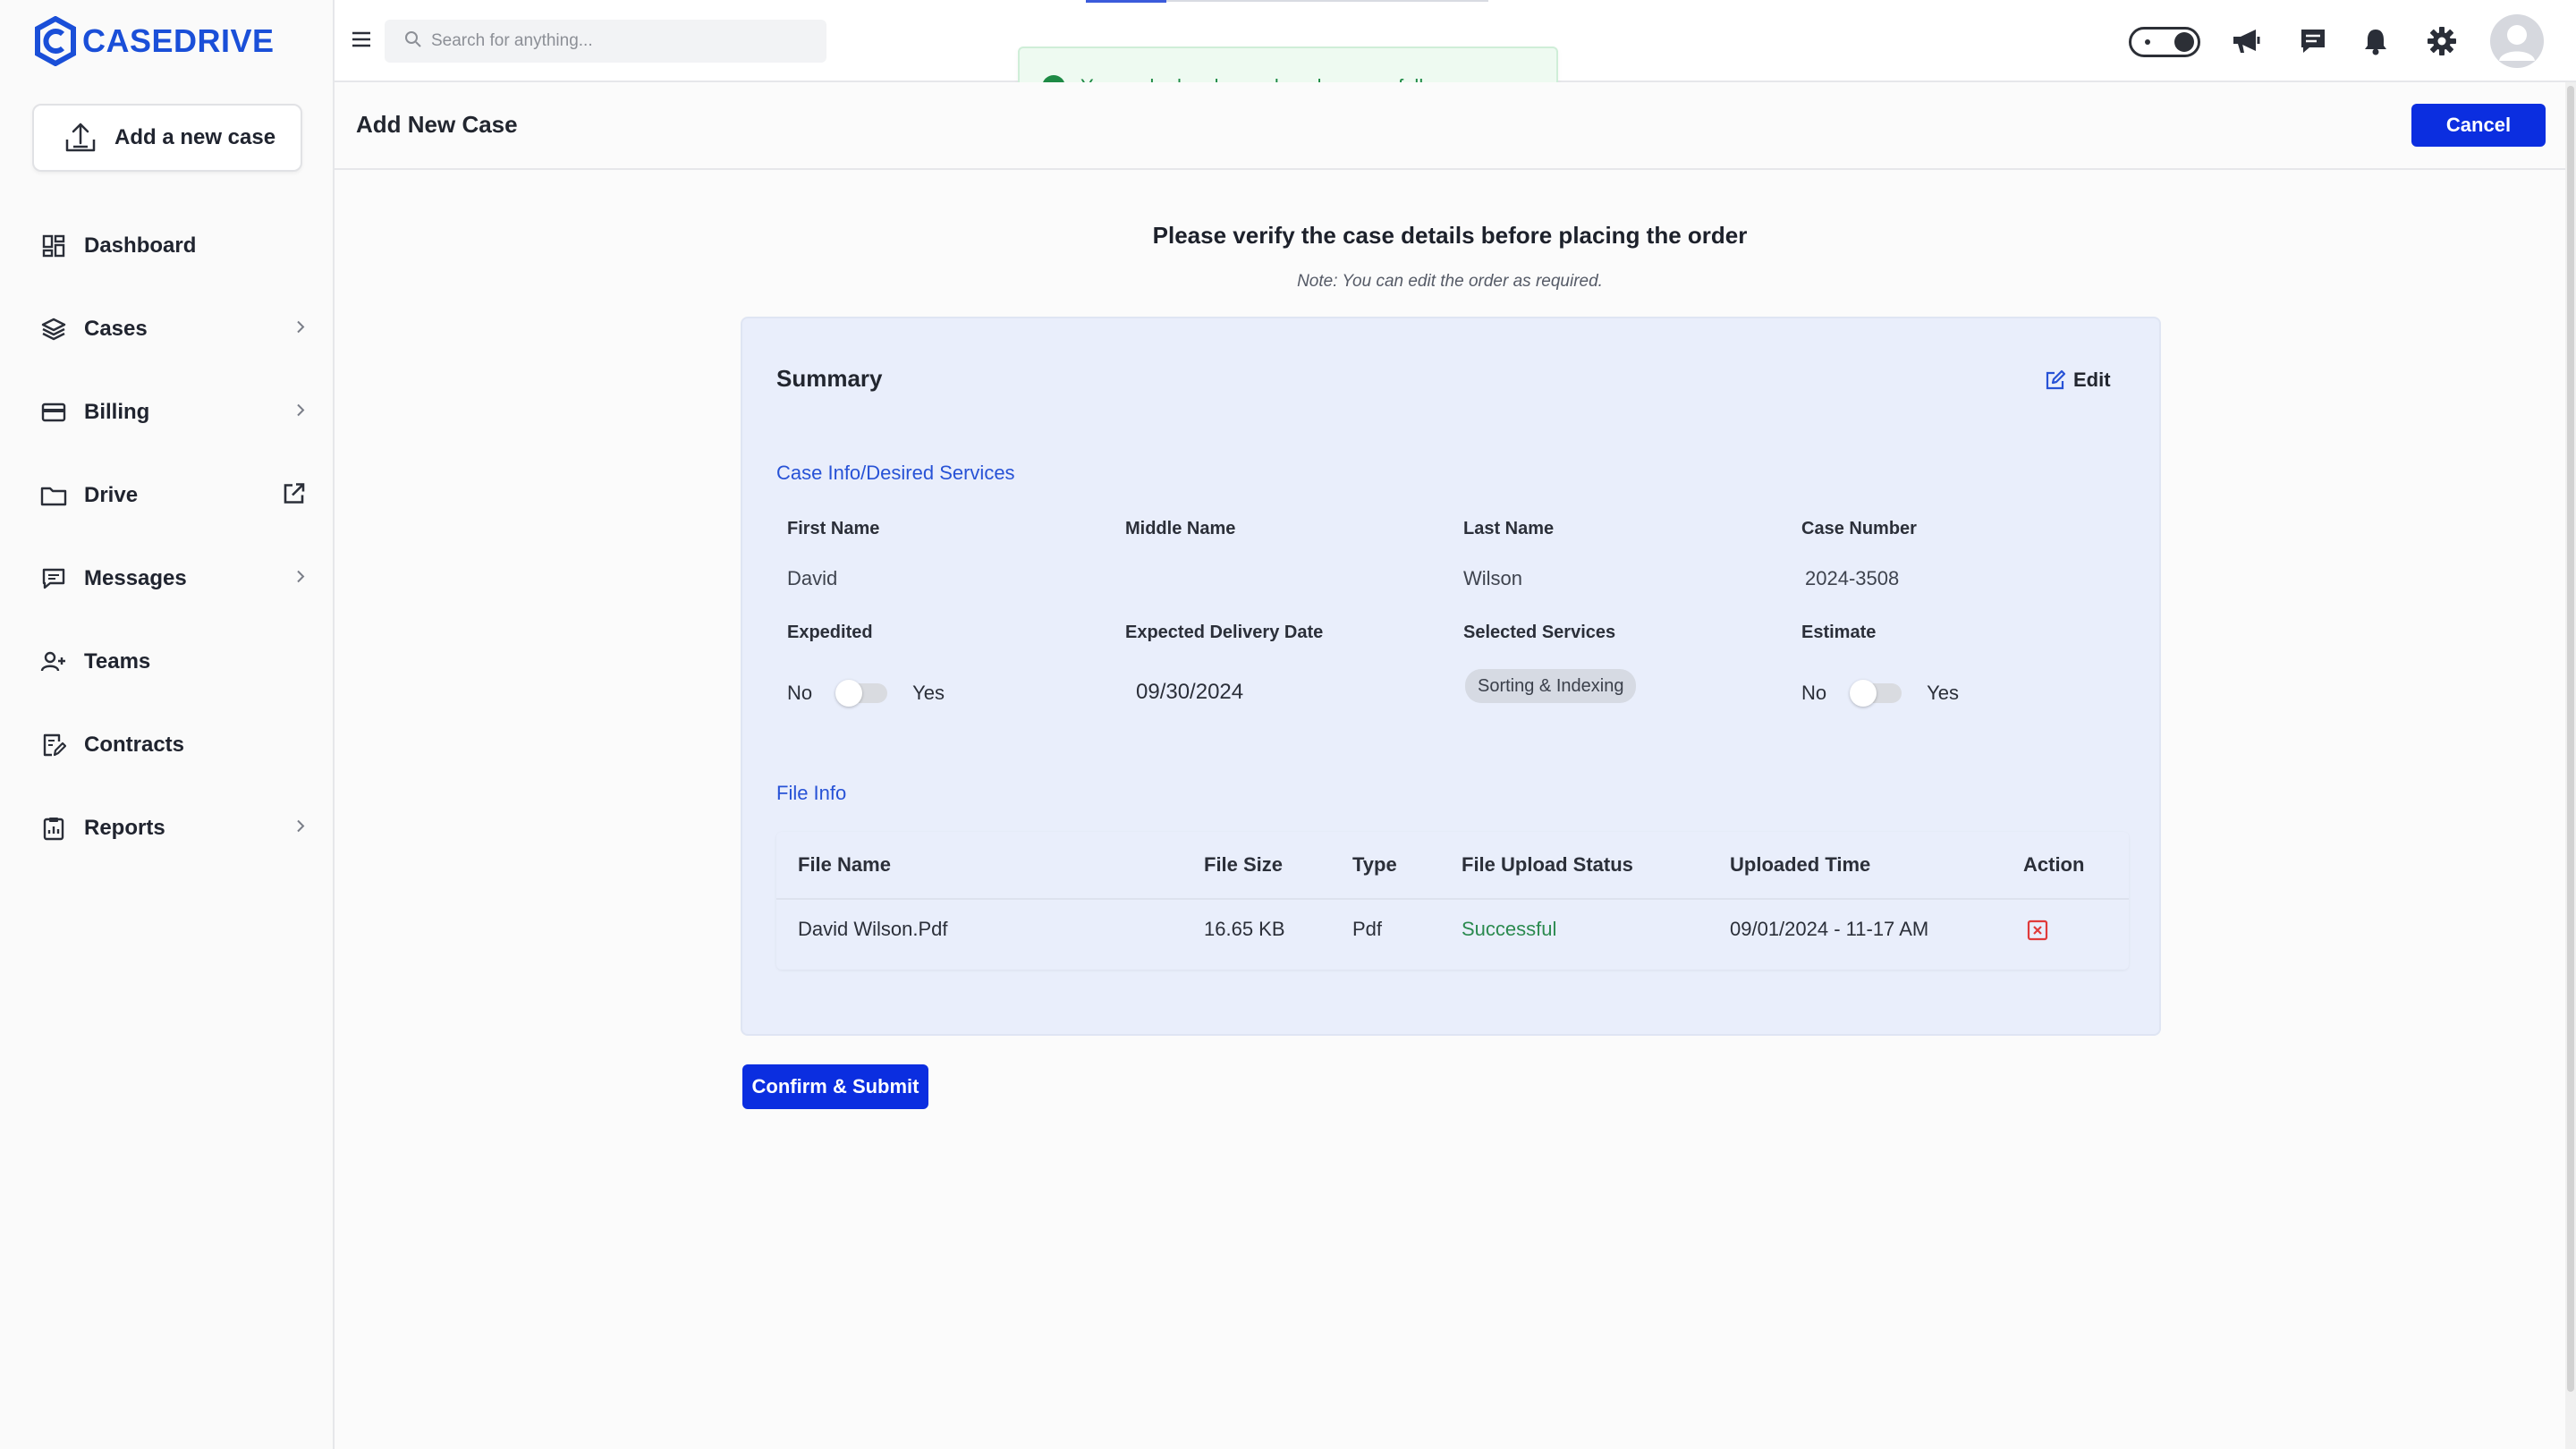  I want to click on sidebar-item-cases: Cases, so click(166, 328).